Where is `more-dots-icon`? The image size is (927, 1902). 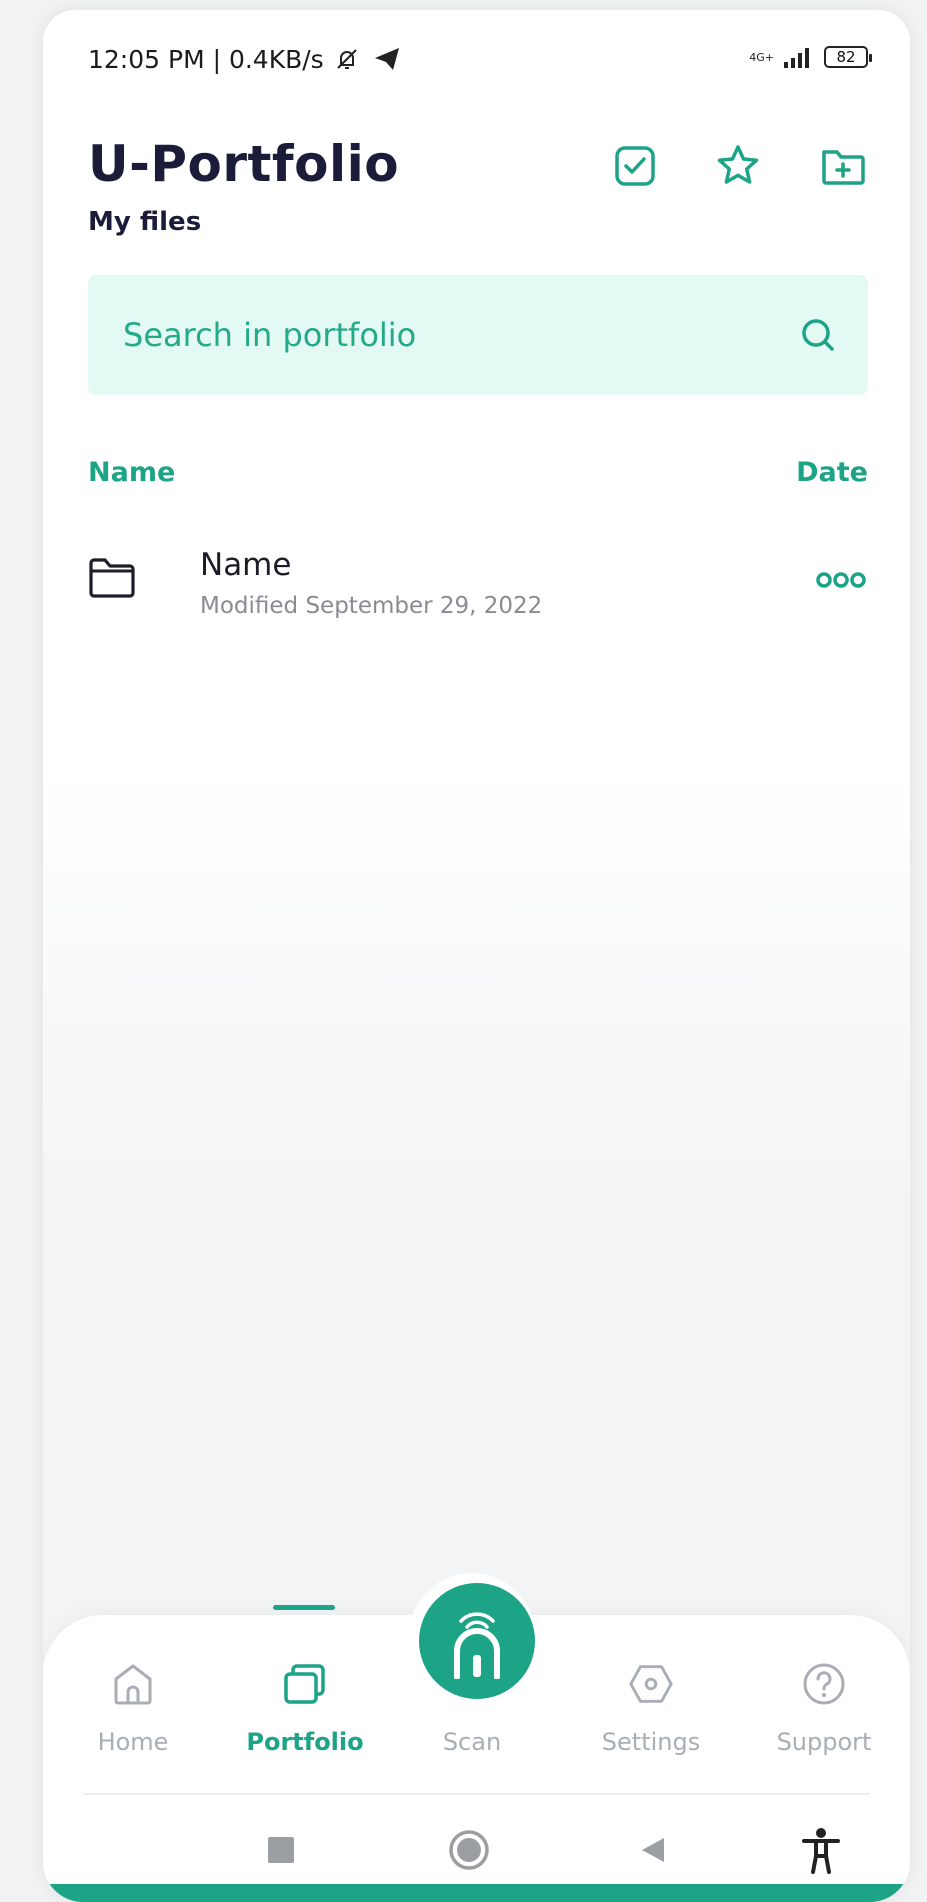 more-dots-icon is located at coordinates (841, 580).